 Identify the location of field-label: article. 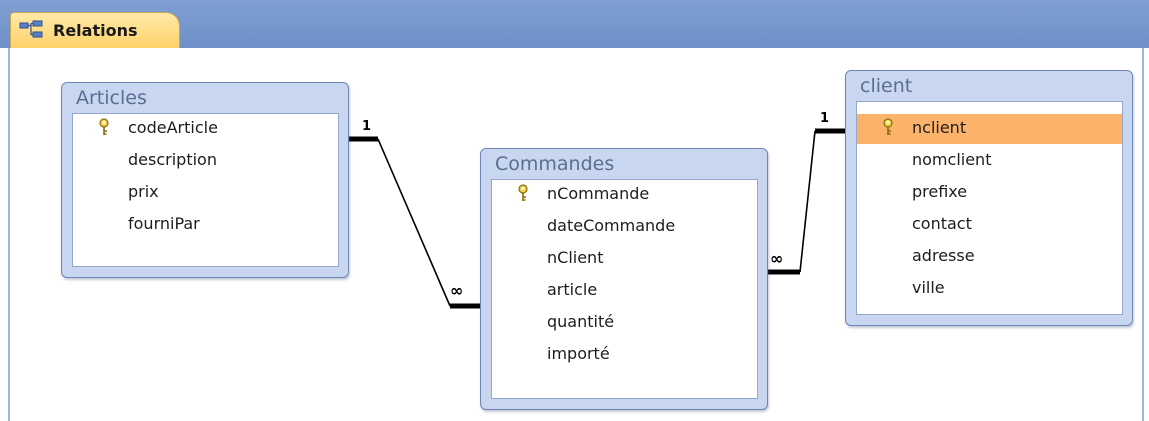
(572, 289).